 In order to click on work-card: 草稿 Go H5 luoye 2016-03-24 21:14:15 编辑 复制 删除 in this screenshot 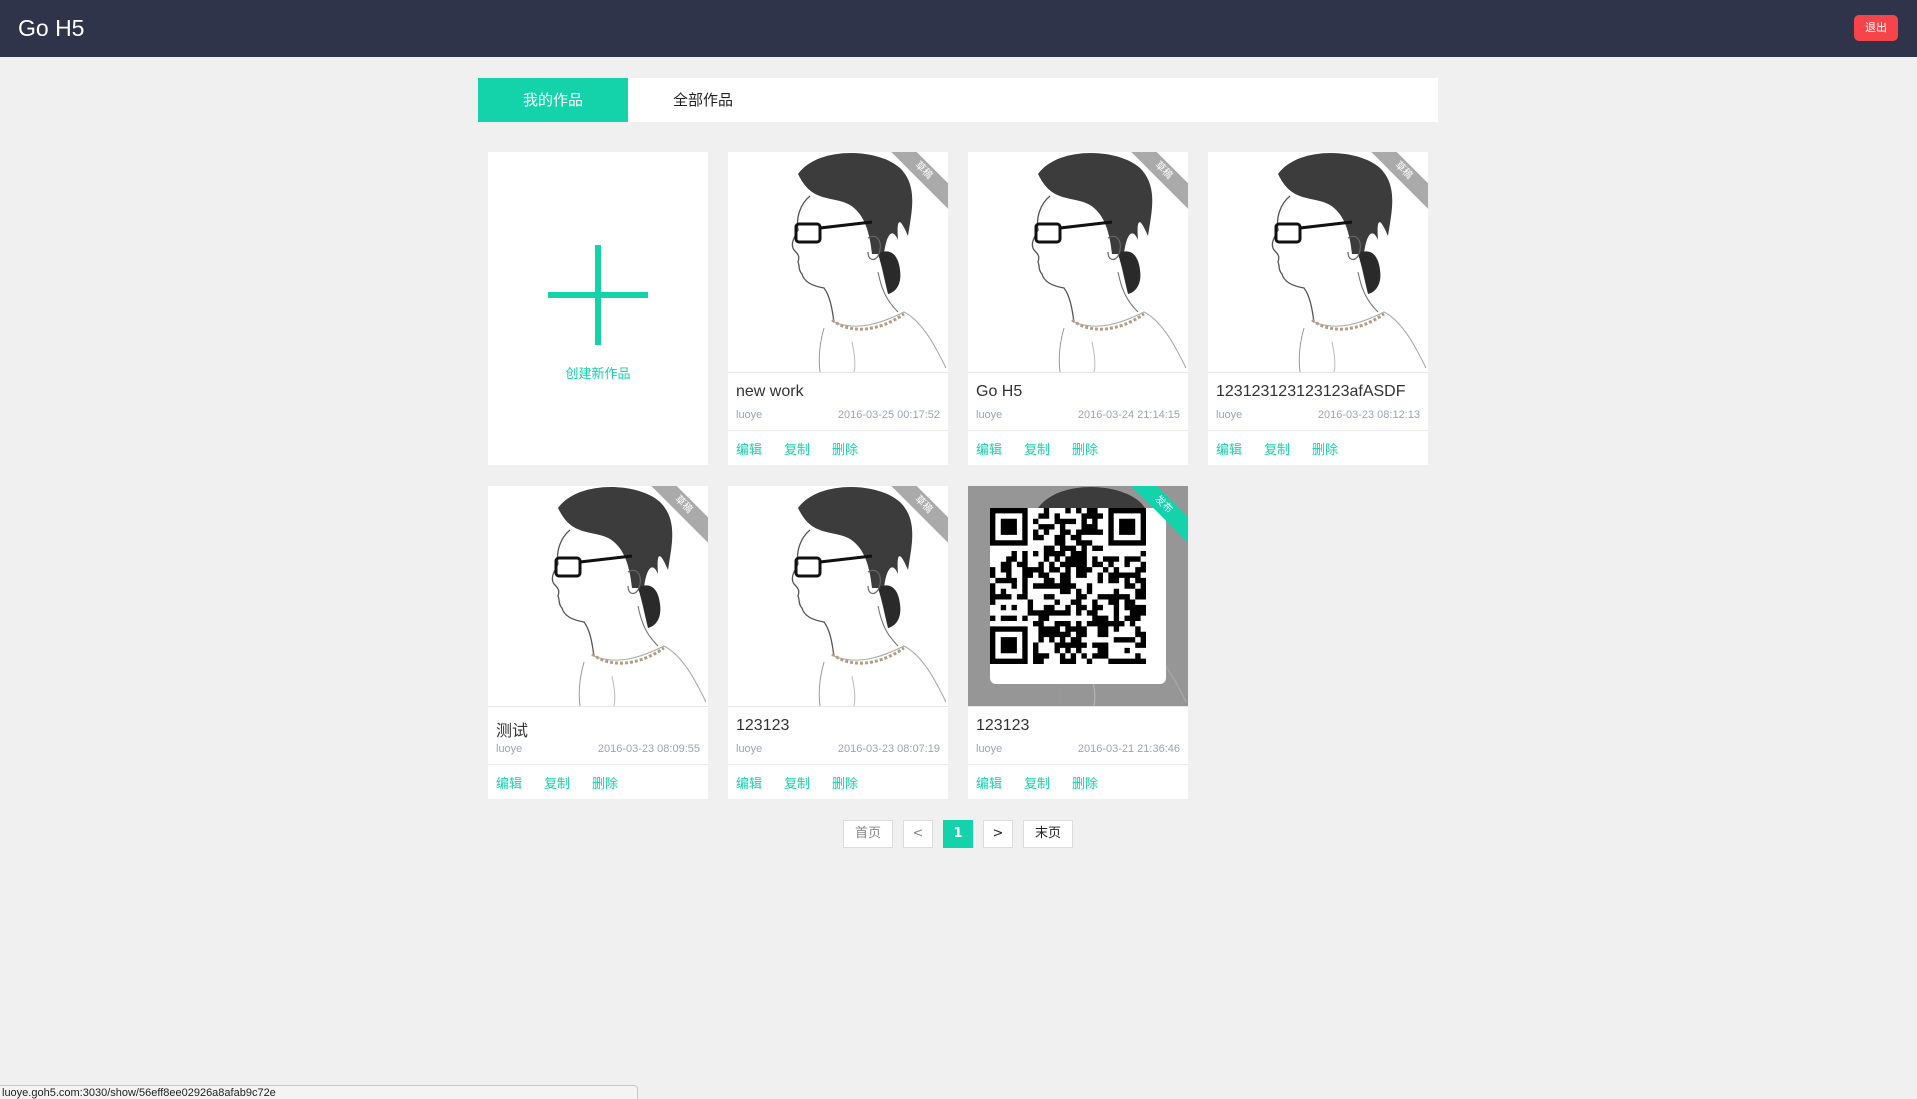, I will do `click(1078, 308)`.